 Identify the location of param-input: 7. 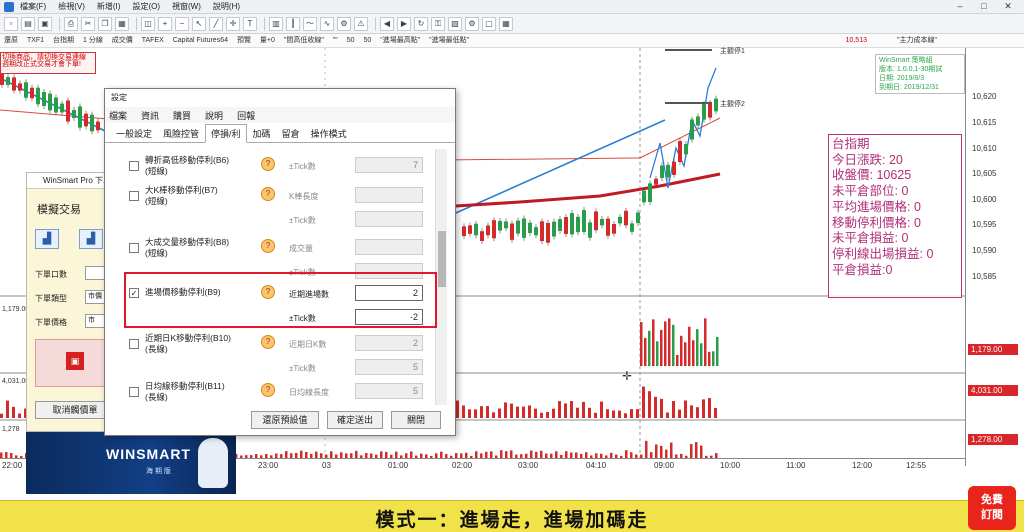
(389, 165).